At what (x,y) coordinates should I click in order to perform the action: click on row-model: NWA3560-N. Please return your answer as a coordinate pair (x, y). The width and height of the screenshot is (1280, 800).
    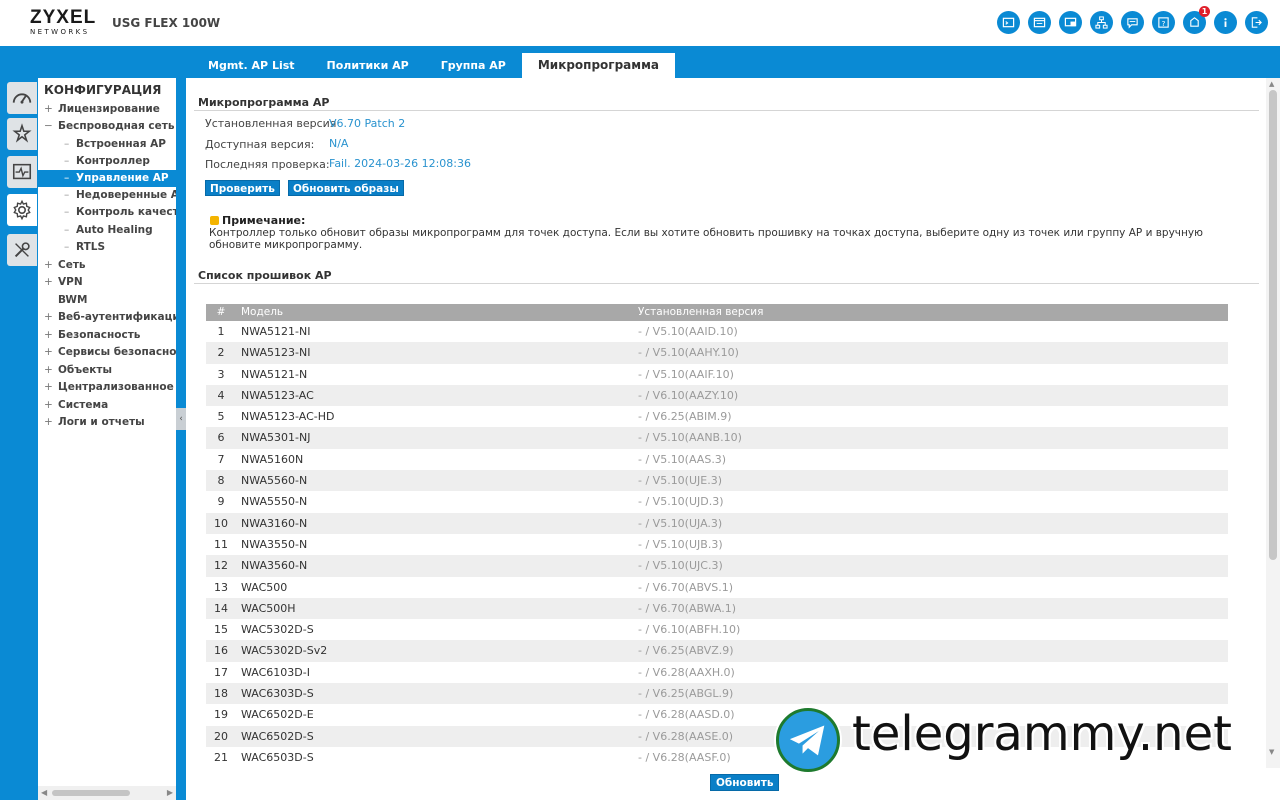
    Looking at the image, I should click on (274, 566).